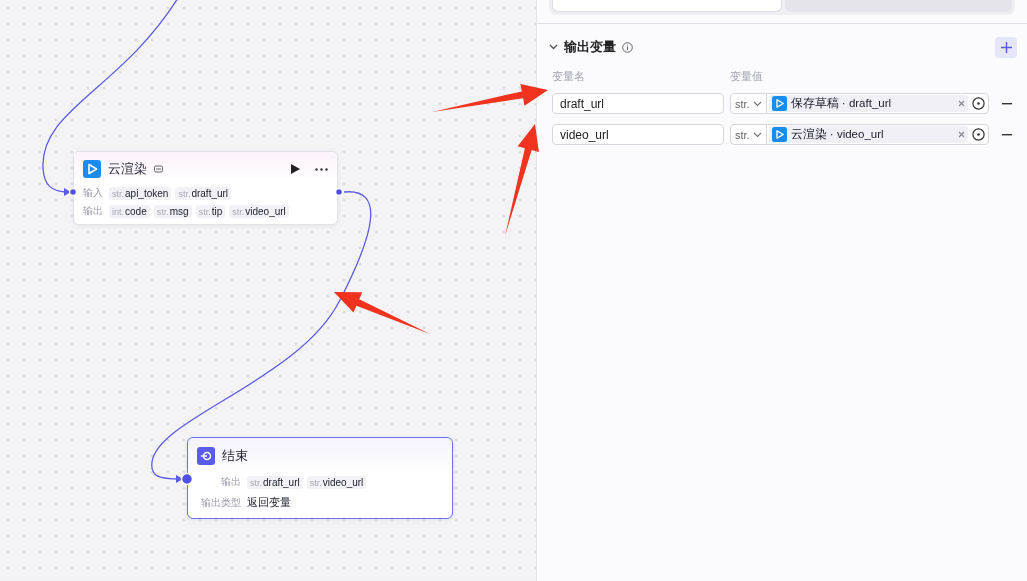  What do you see at coordinates (210, 211) in the screenshot?
I see `variable-tag: str.tip` at bounding box center [210, 211].